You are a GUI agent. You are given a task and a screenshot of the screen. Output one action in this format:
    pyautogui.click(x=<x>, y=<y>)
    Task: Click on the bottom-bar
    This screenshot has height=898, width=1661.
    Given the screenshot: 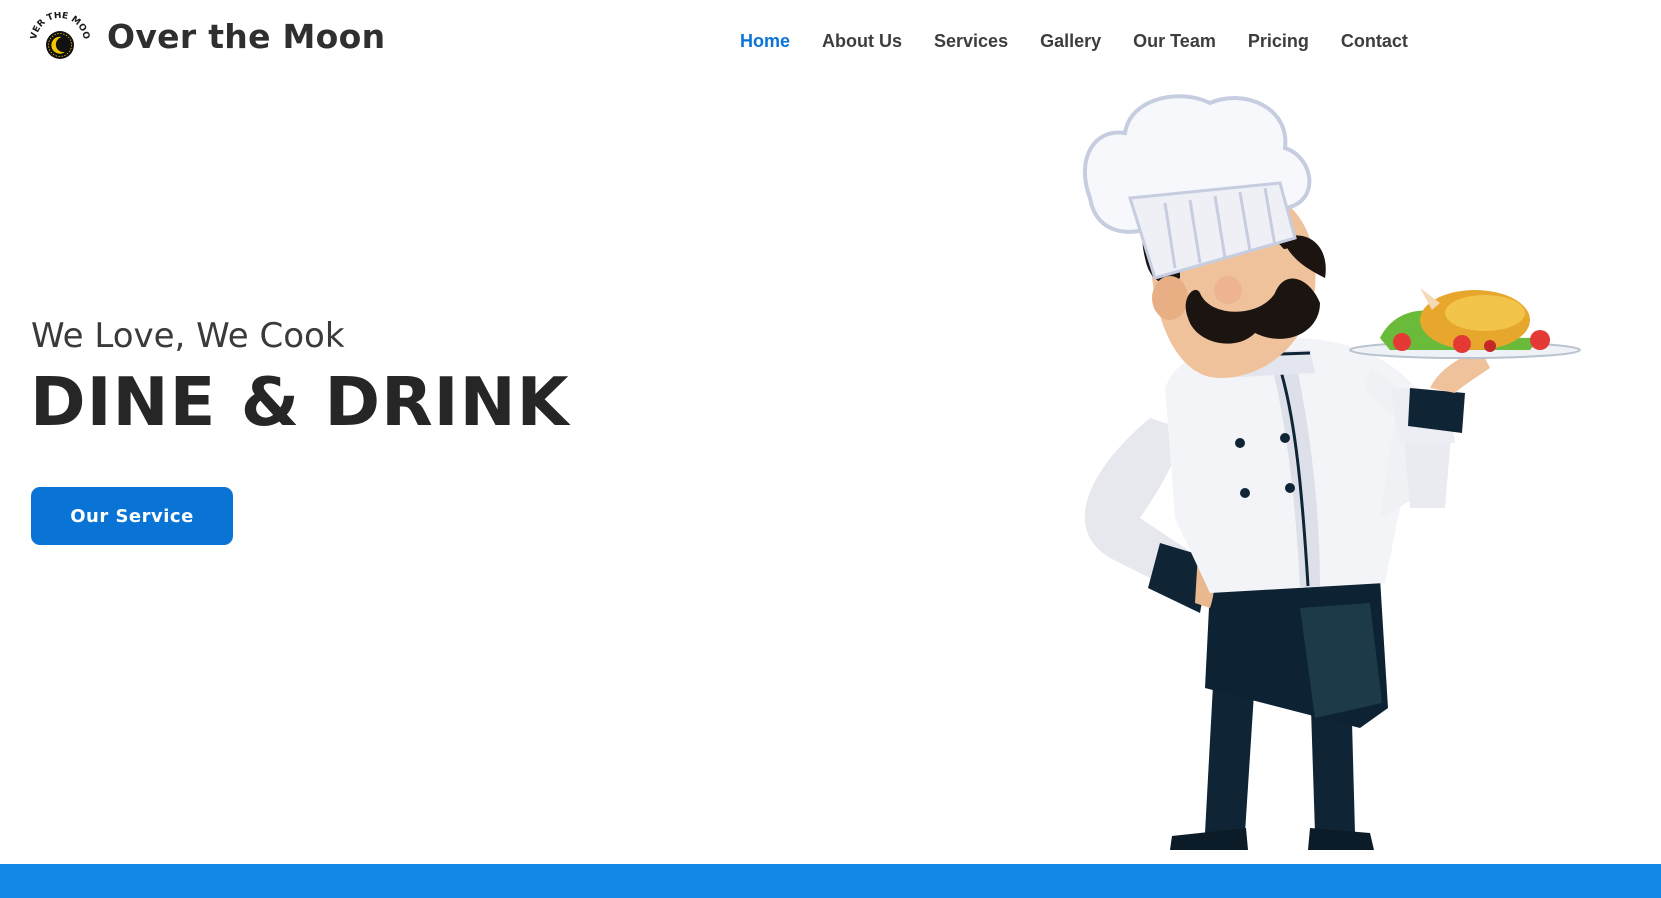 What is the action you would take?
    pyautogui.click(x=830, y=881)
    